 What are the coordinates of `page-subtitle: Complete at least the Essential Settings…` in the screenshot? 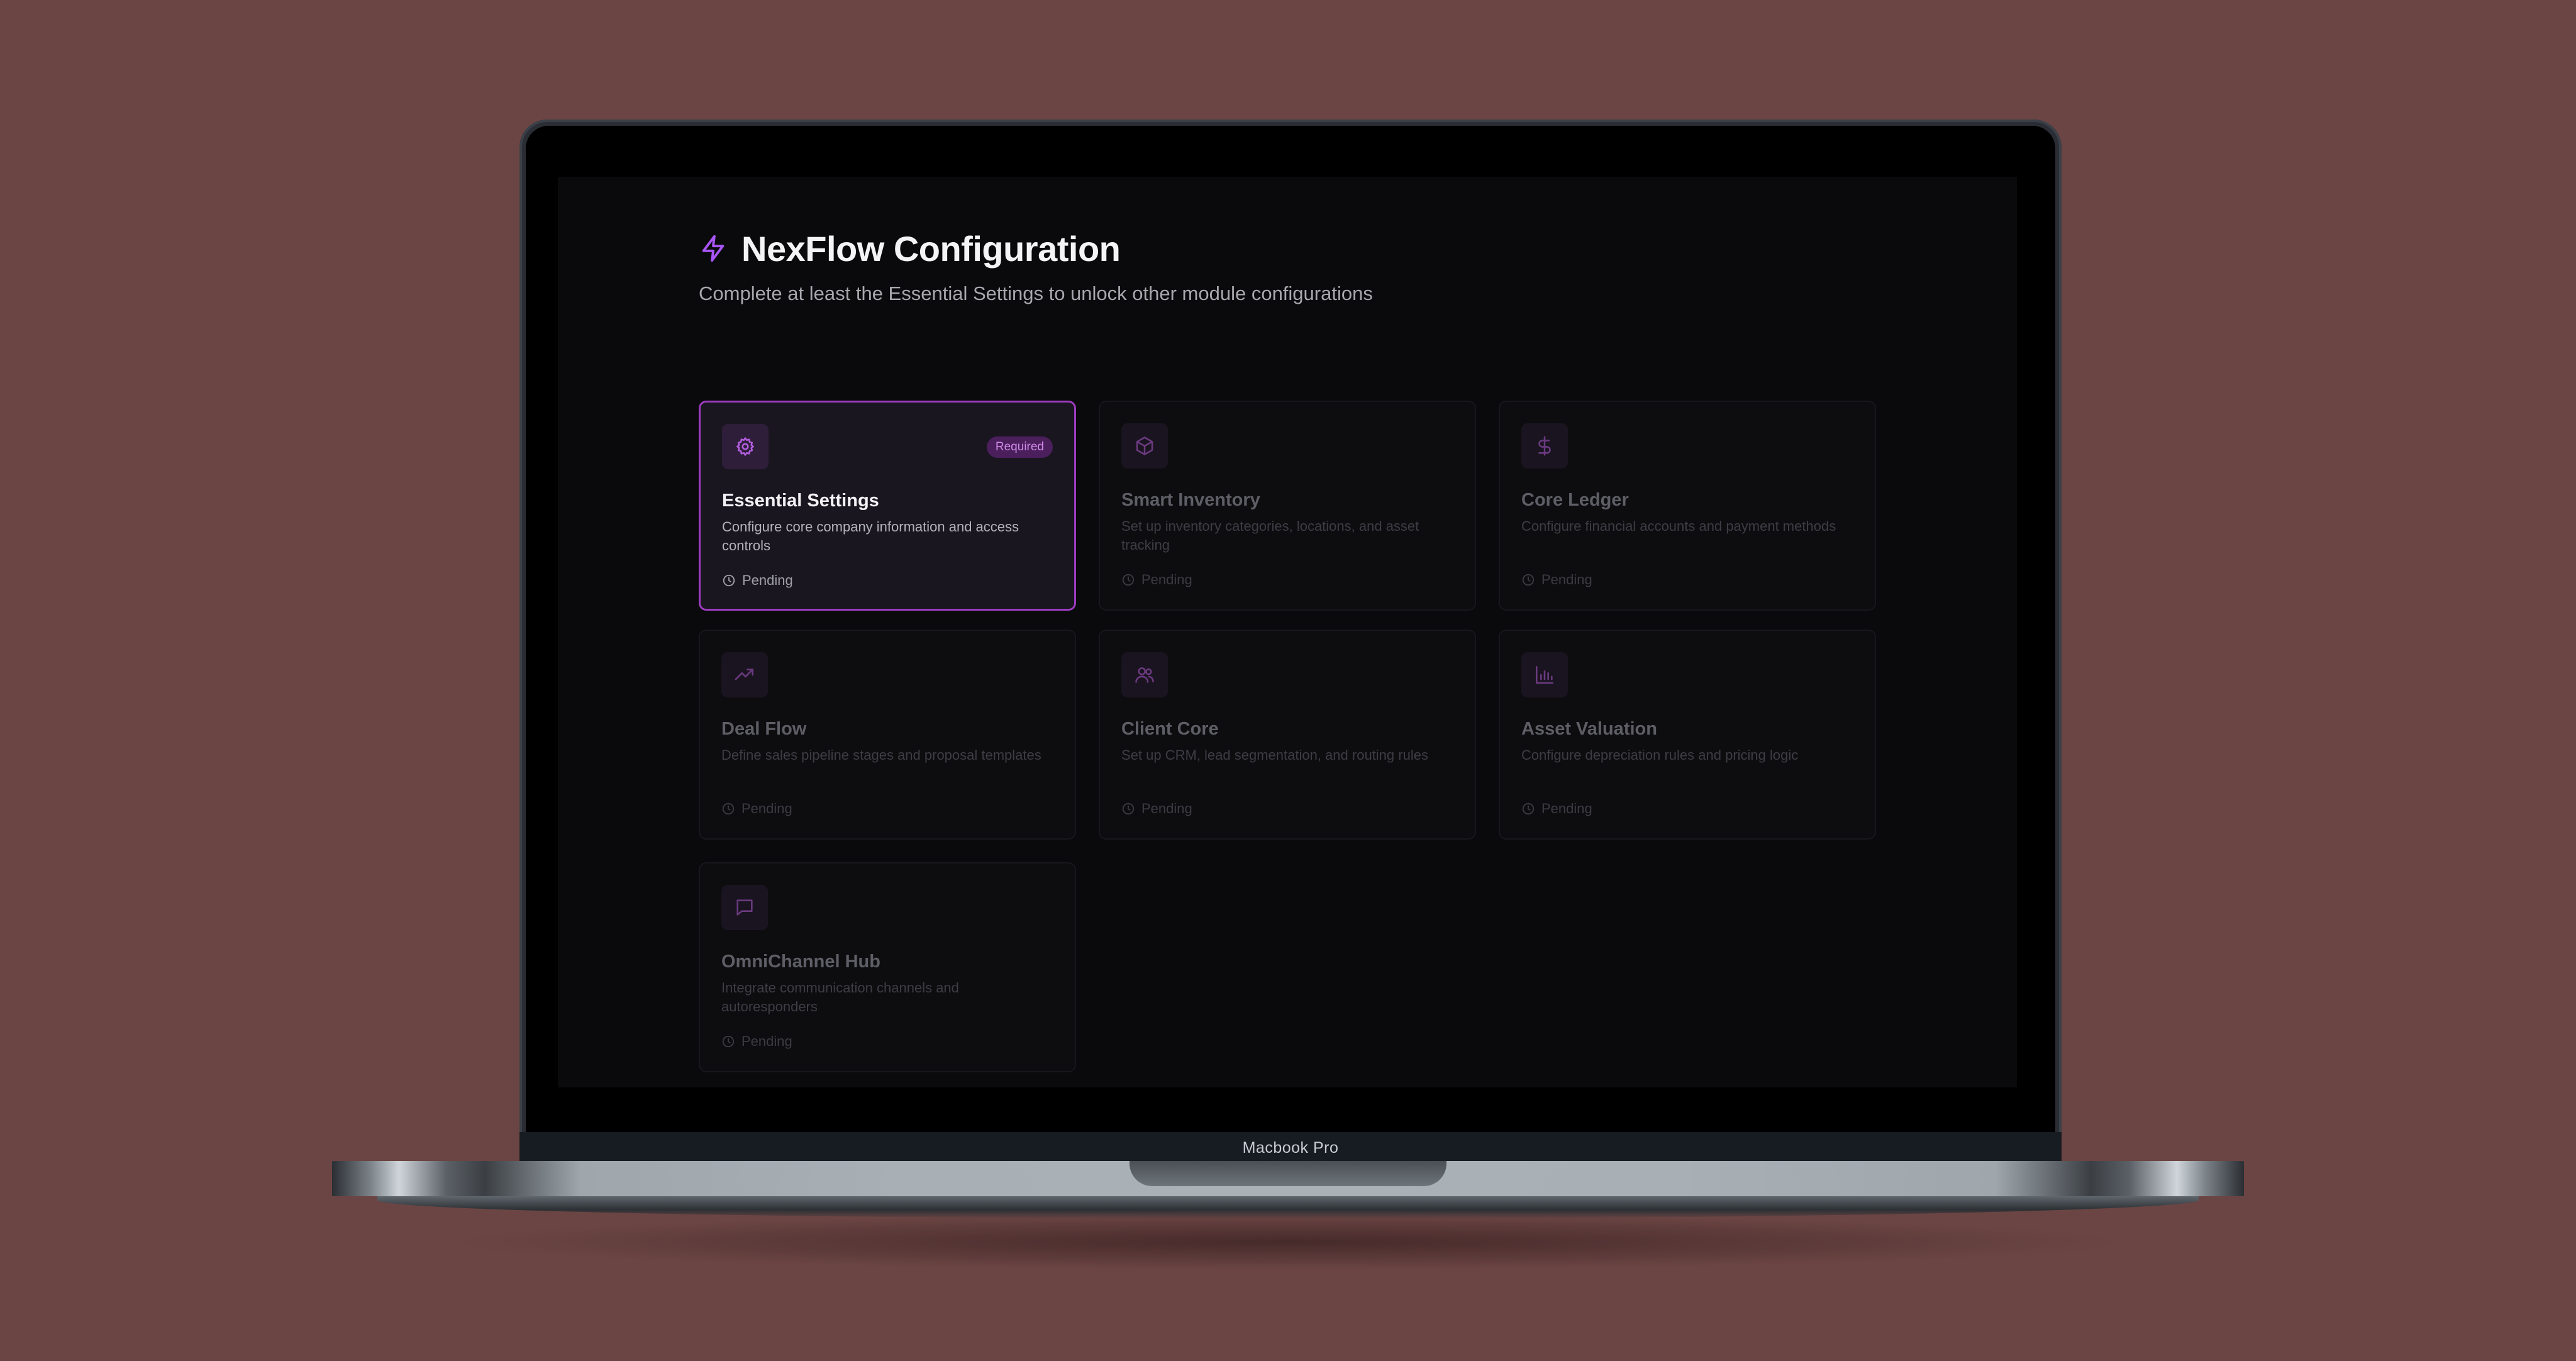 It's located at (1036, 293).